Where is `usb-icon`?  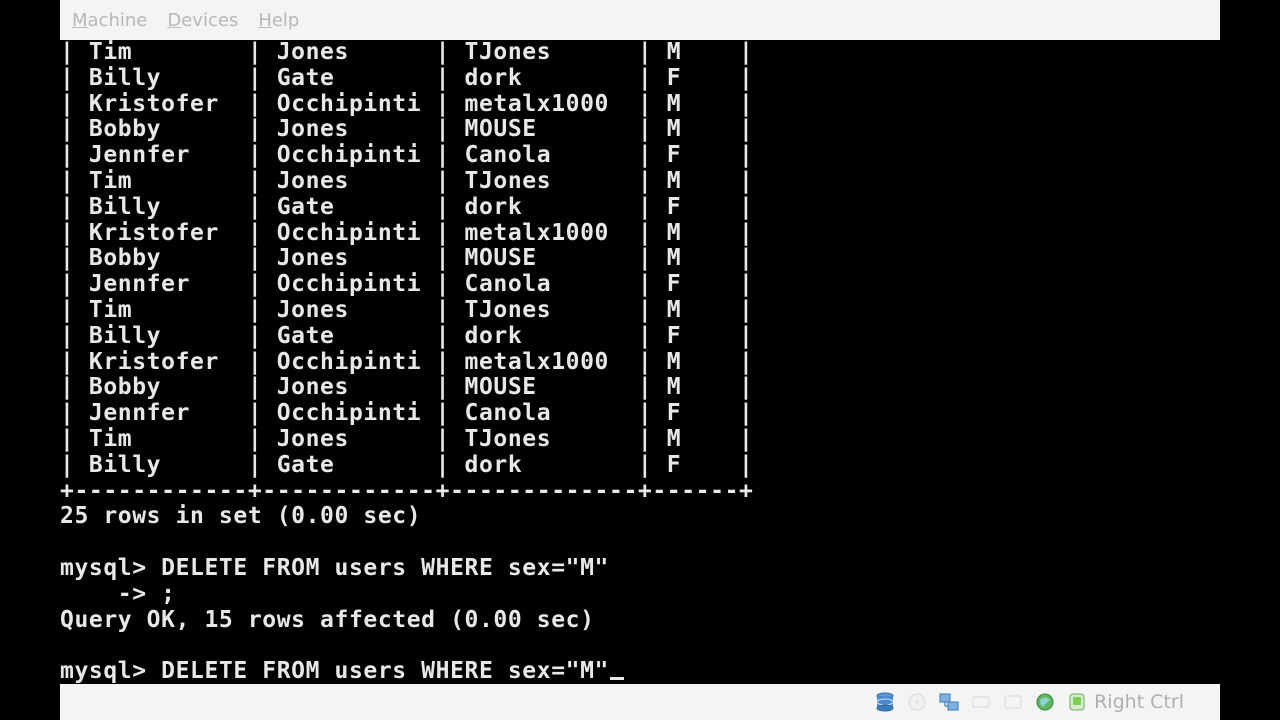
usb-icon is located at coordinates (981, 702).